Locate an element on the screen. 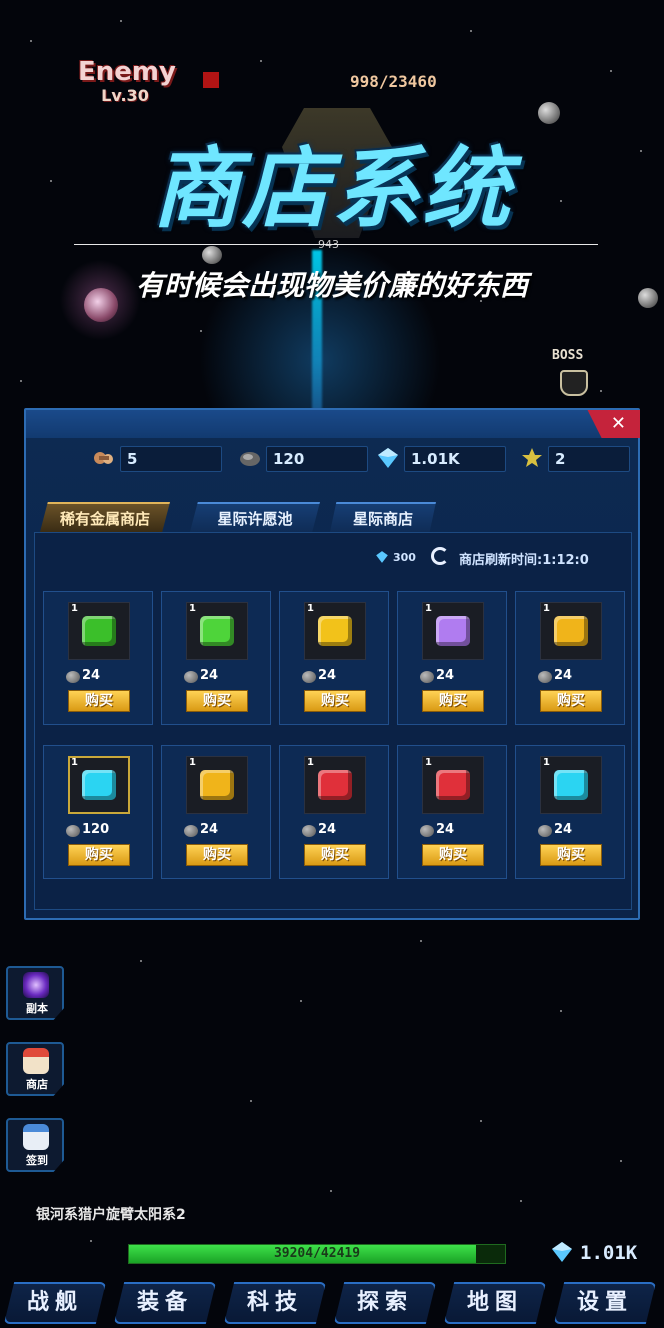 Image resolution: width=664 pixels, height=1328 pixels. panel-header is located at coordinates (332, 424).